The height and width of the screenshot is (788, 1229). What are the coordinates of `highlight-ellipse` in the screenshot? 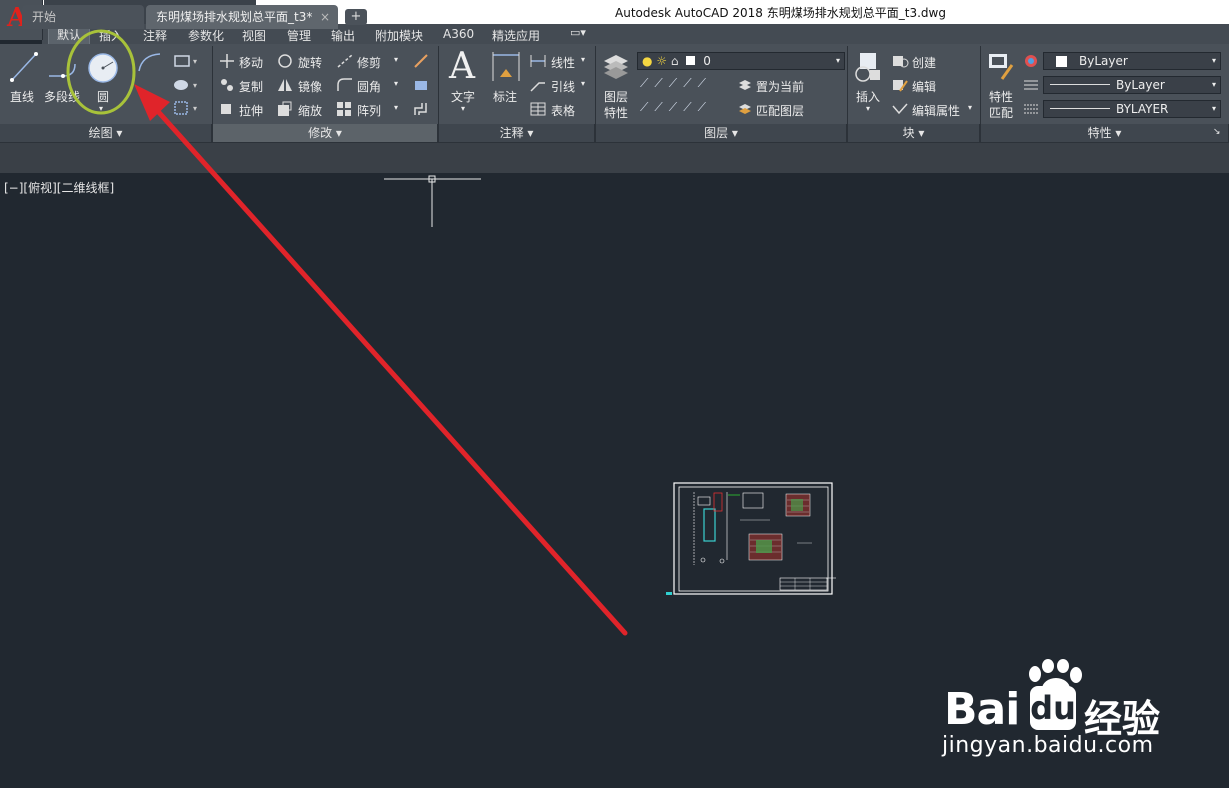 It's located at (101, 72).